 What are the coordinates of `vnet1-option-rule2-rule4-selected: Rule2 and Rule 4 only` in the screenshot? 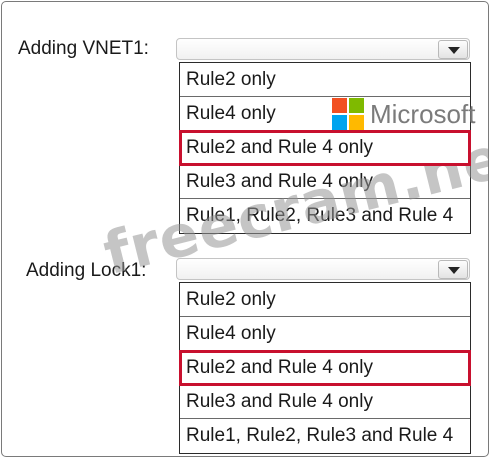 It's located at (325, 148).